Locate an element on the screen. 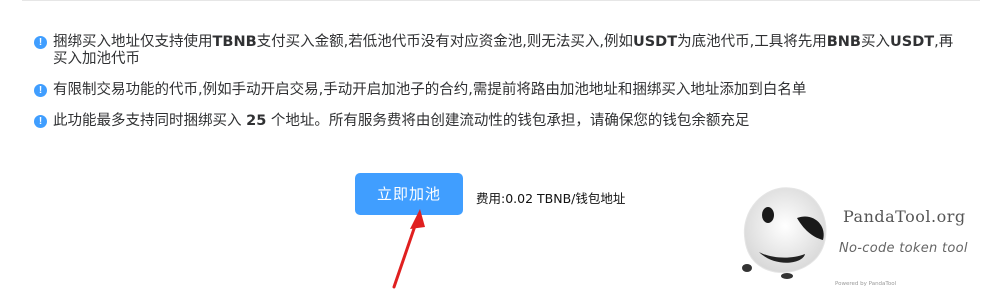 This screenshot has width=1000, height=303. brand-name: PandaTool.org is located at coordinates (904, 216).